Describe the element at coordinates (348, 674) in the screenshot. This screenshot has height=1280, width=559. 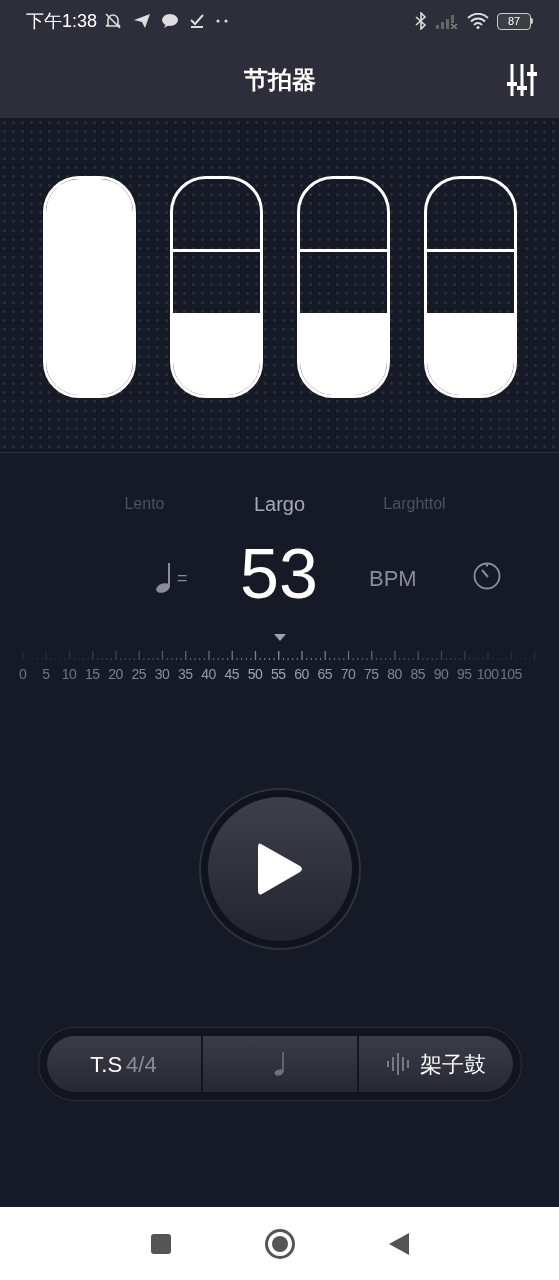
I see `ruler-label: 70` at that location.